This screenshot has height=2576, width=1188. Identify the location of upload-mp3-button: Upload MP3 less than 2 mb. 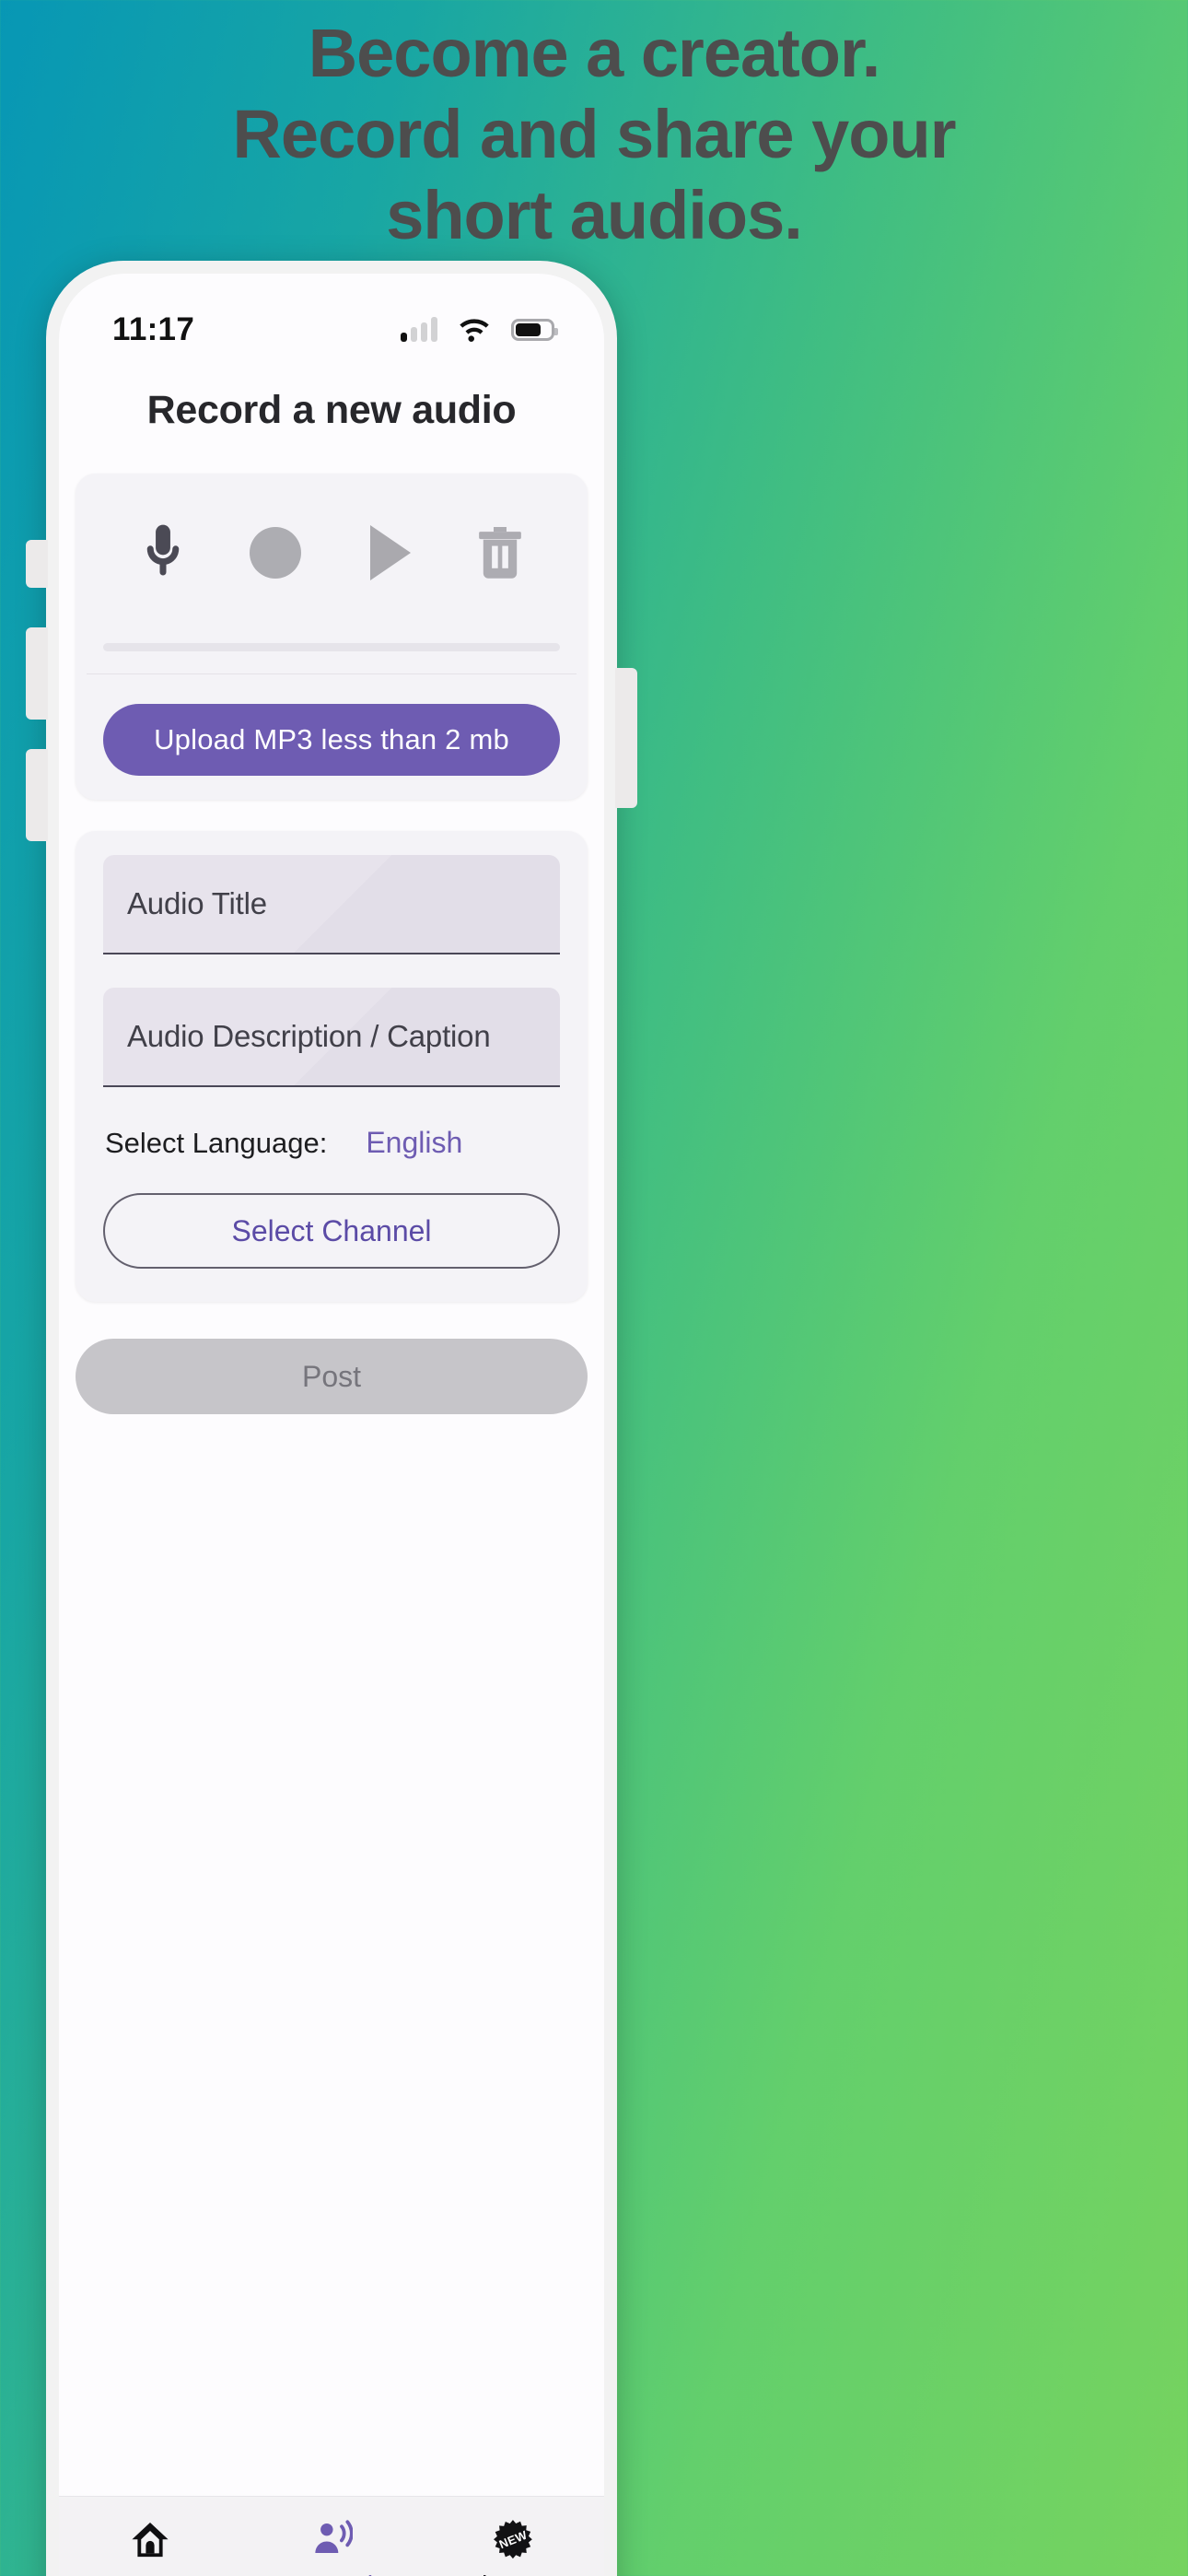
(331, 740).